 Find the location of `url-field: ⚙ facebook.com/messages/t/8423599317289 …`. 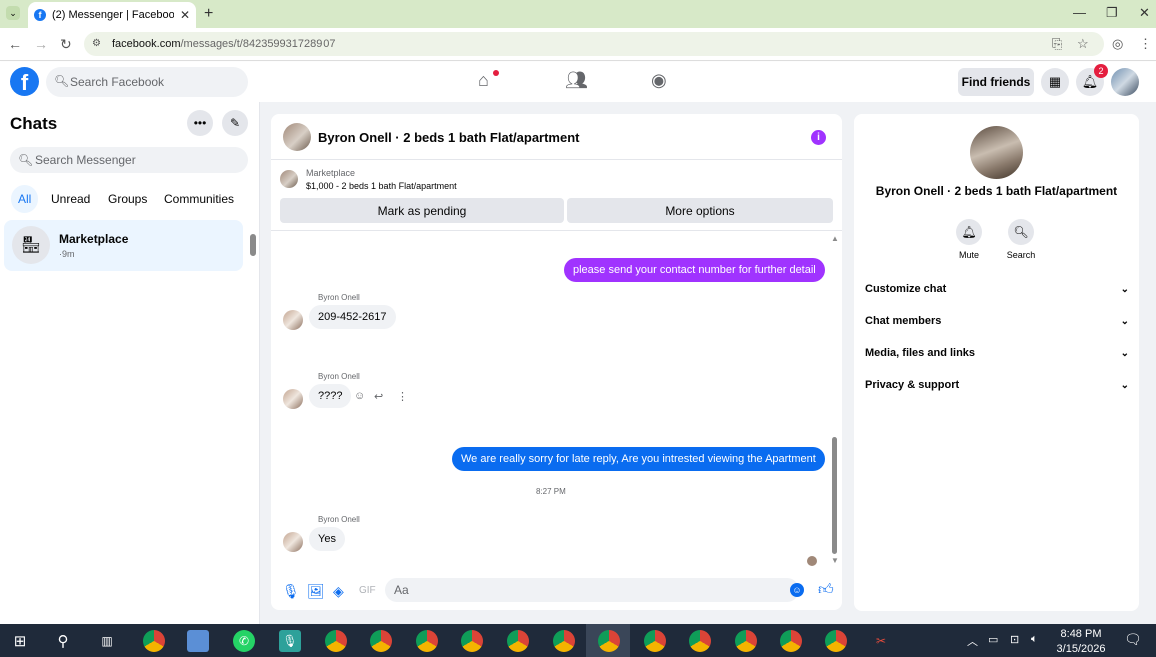

url-field: ⚙ facebook.com/messages/t/8423599317289 … is located at coordinates (594, 44).